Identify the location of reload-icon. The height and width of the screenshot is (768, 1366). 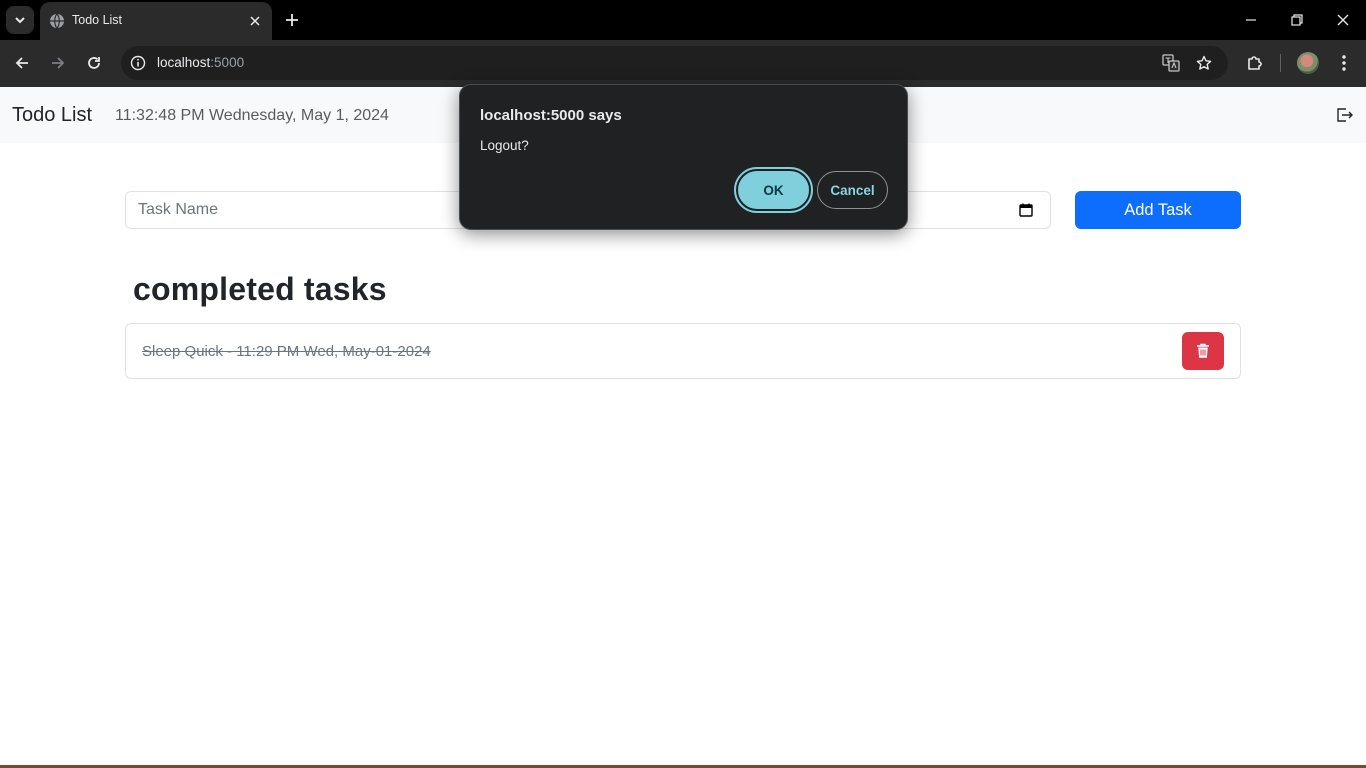
(94, 63).